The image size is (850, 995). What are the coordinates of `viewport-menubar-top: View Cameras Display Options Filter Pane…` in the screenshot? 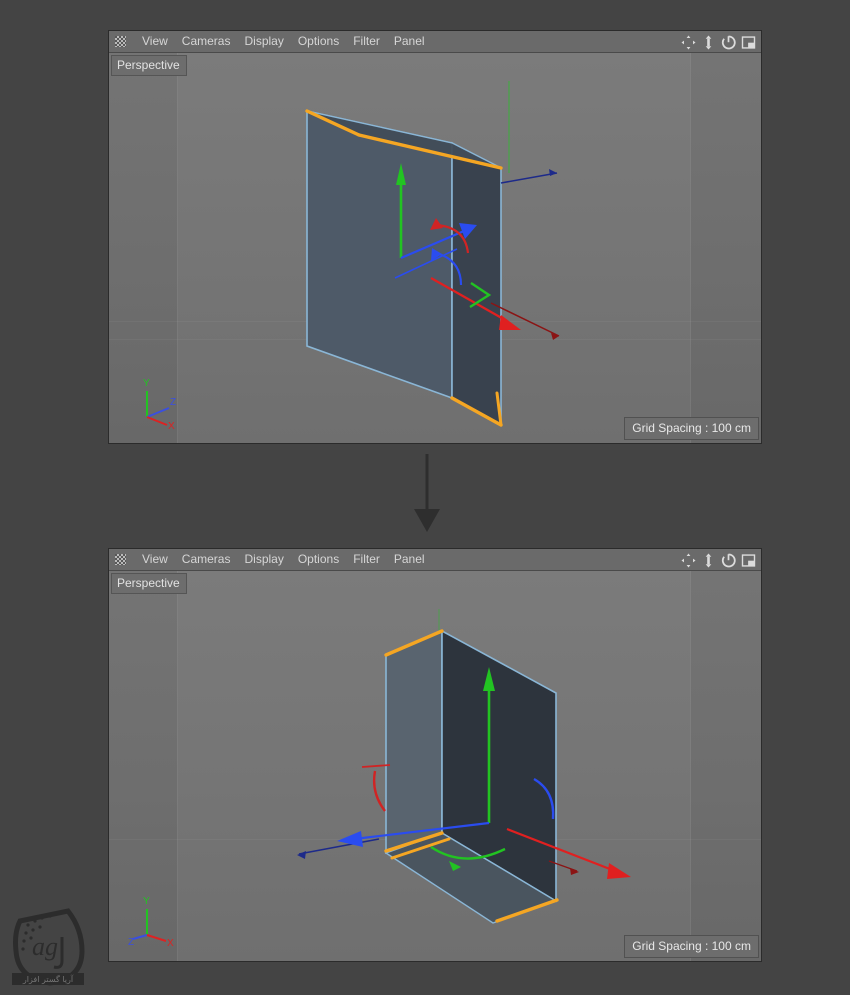 It's located at (435, 42).